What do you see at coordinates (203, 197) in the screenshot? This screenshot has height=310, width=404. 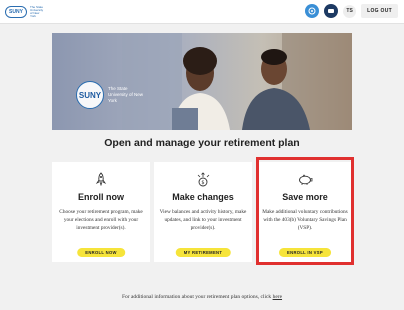 I see `card-title: Make changes` at bounding box center [203, 197].